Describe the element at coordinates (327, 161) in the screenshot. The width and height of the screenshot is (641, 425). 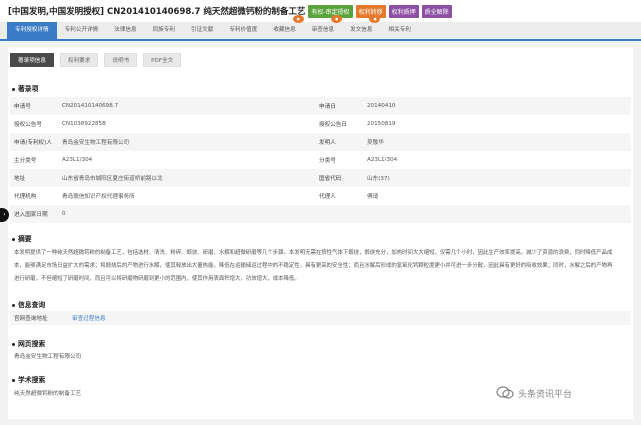
I see `field-label: 分类号` at that location.